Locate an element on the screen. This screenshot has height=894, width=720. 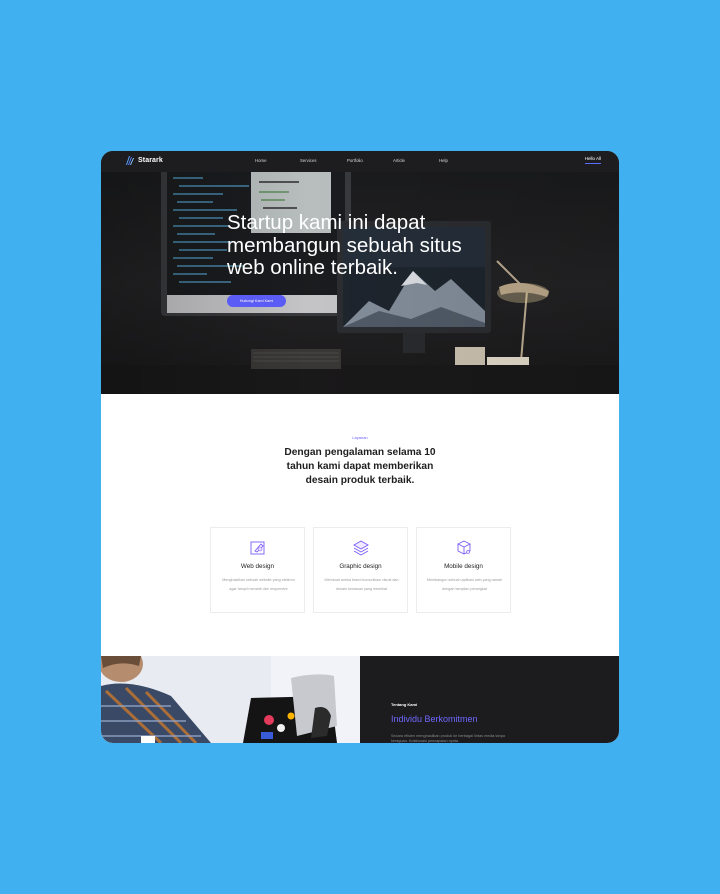
about-photo is located at coordinates (230, 699).